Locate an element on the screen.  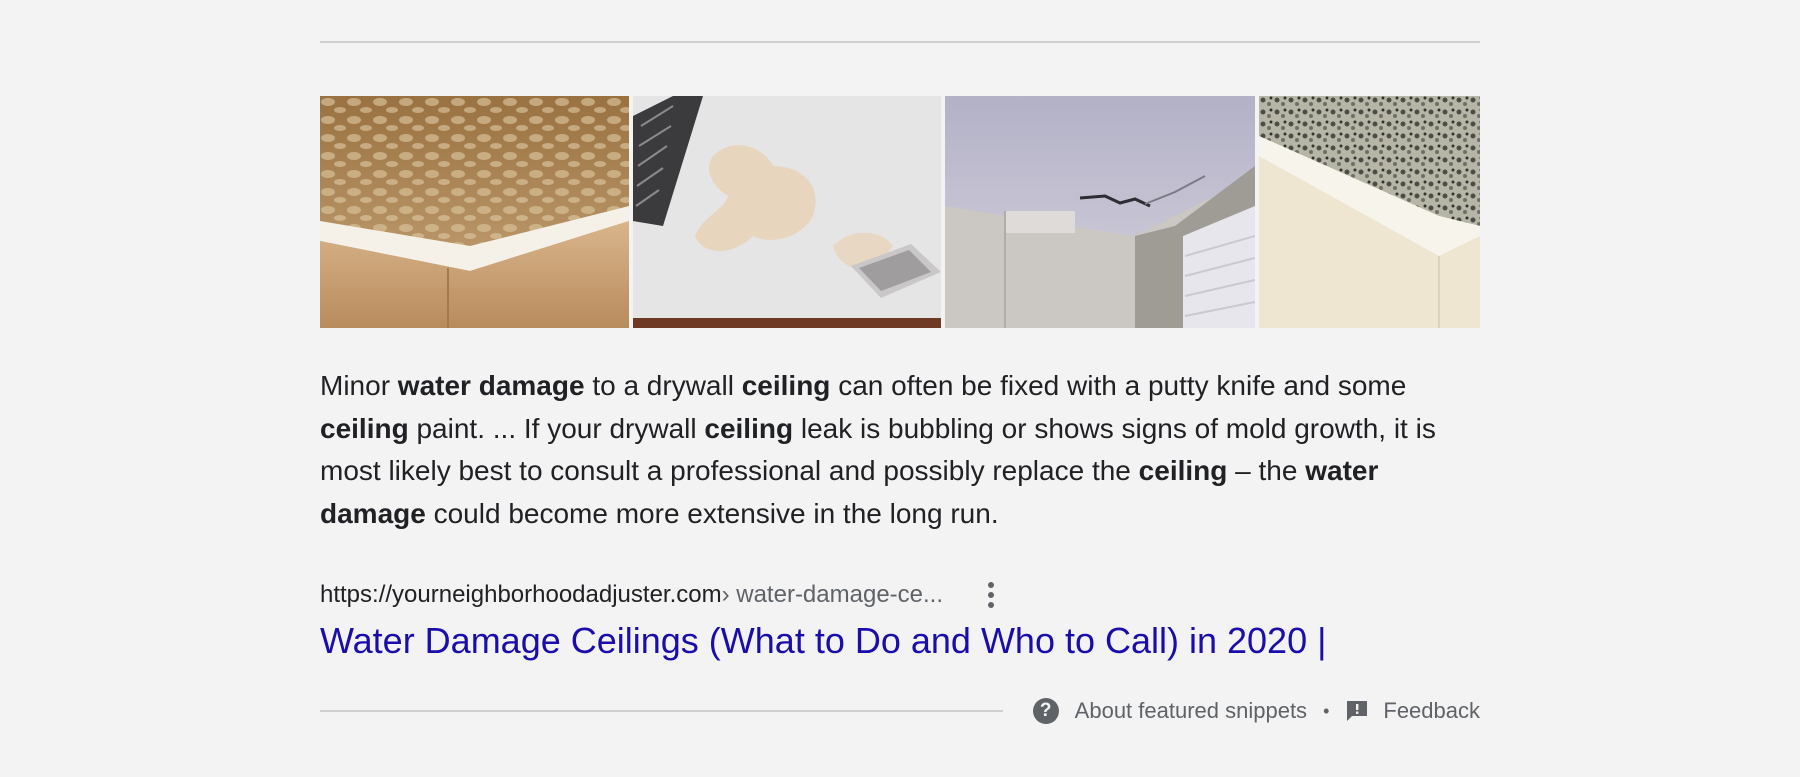
more-options-icon is located at coordinates (991, 595).